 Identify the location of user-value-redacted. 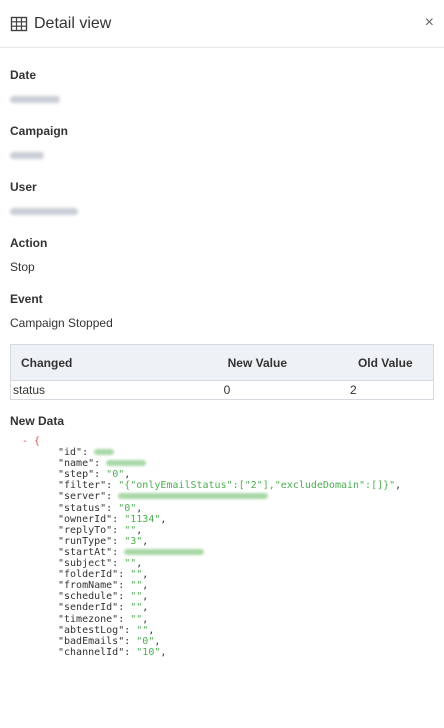
(222, 211).